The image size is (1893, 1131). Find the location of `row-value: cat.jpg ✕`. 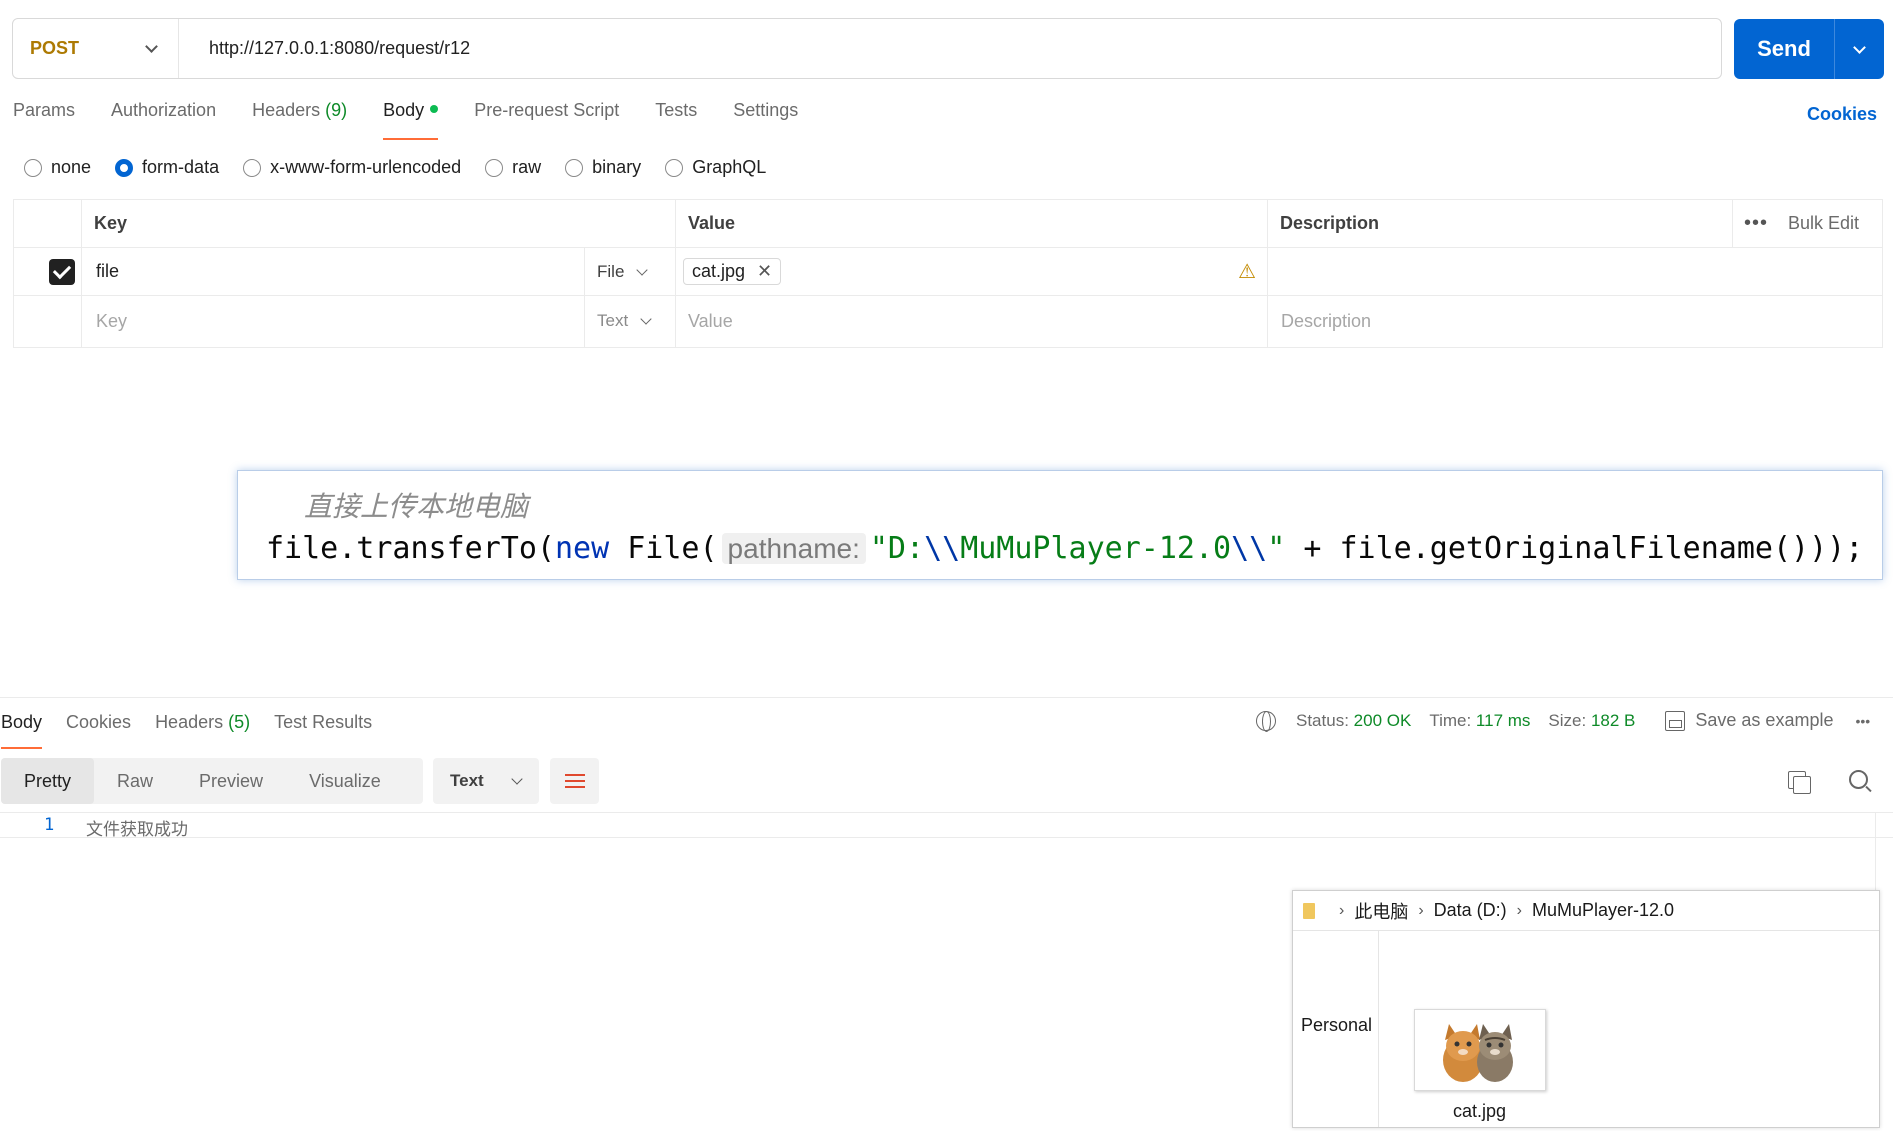

row-value: cat.jpg ✕ is located at coordinates (732, 271).